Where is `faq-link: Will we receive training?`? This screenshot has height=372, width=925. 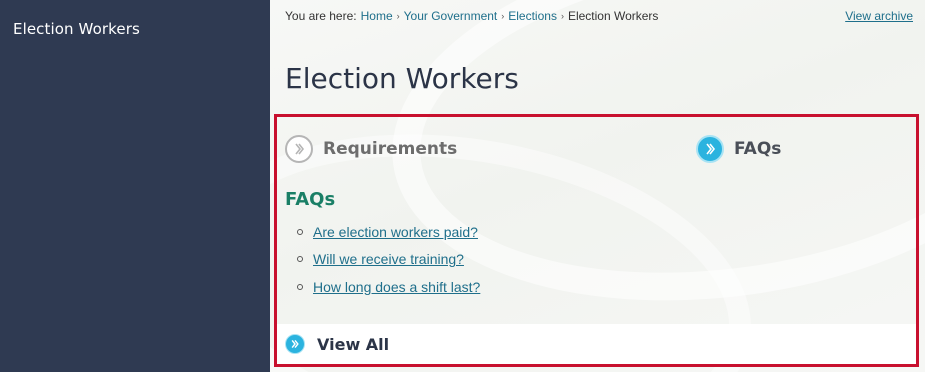
faq-link: Will we receive training? is located at coordinates (388, 259).